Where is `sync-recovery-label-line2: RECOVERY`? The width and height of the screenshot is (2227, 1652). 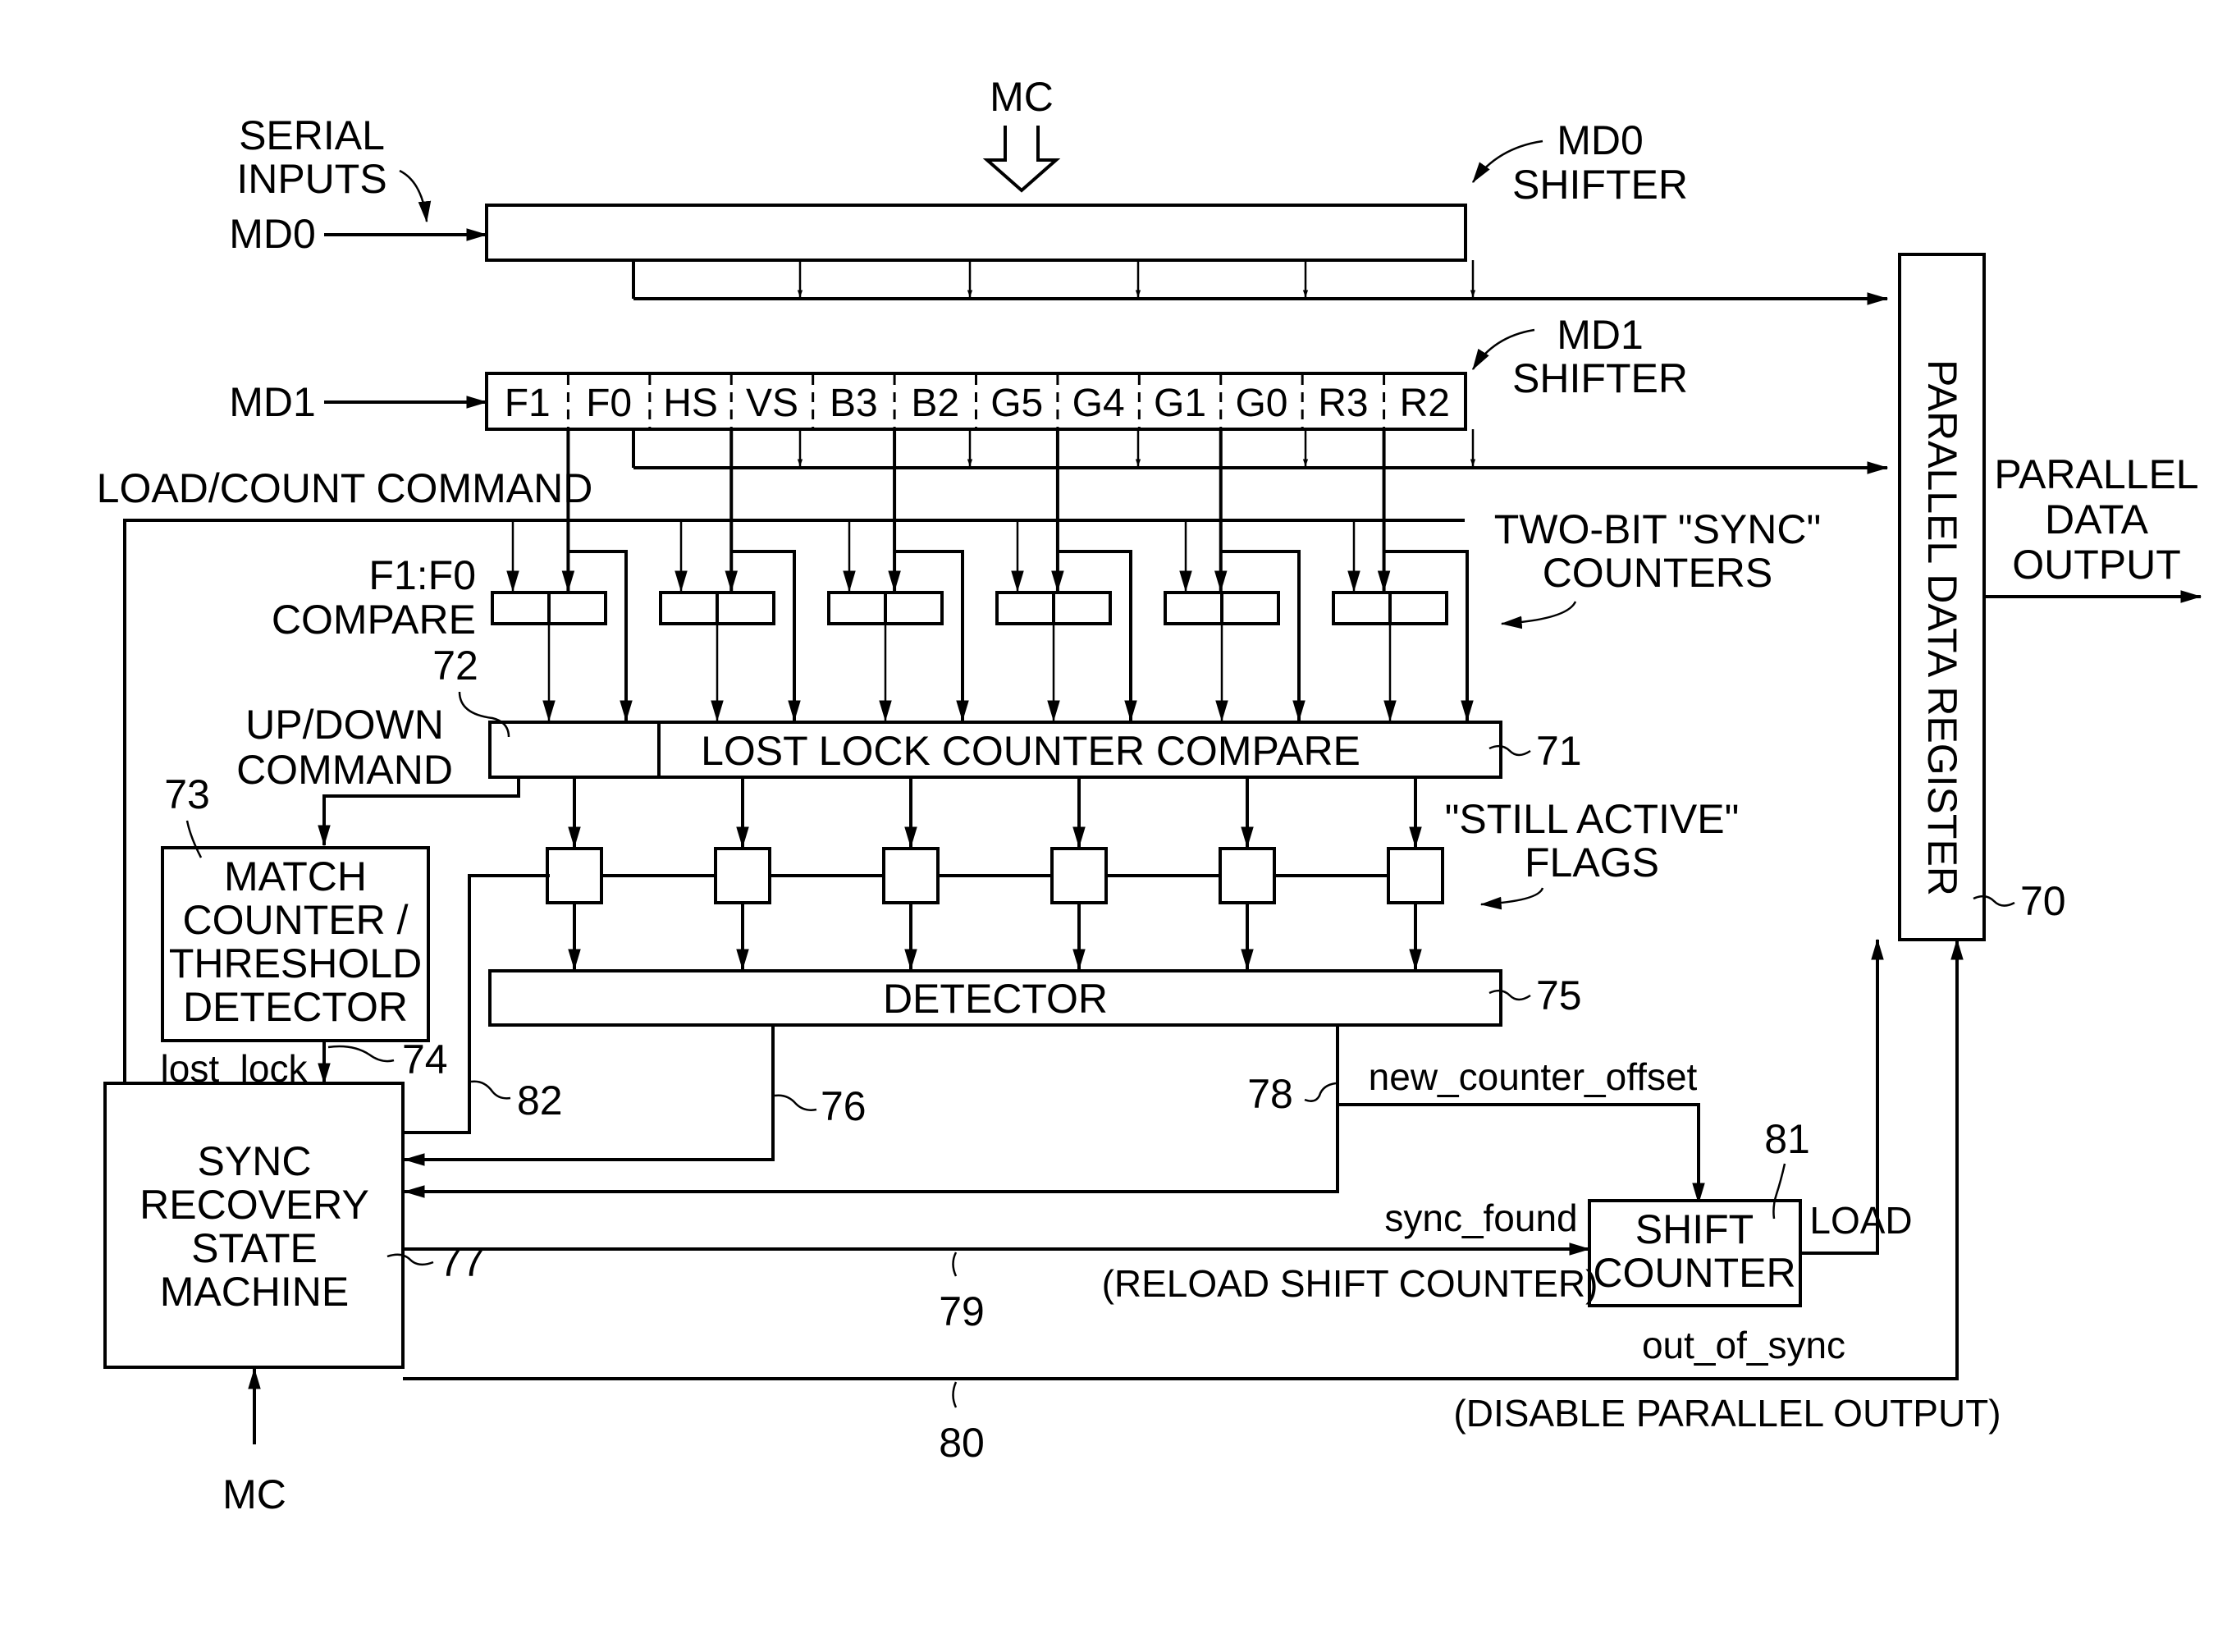
sync-recovery-label-line2: RECOVERY is located at coordinates (254, 1205).